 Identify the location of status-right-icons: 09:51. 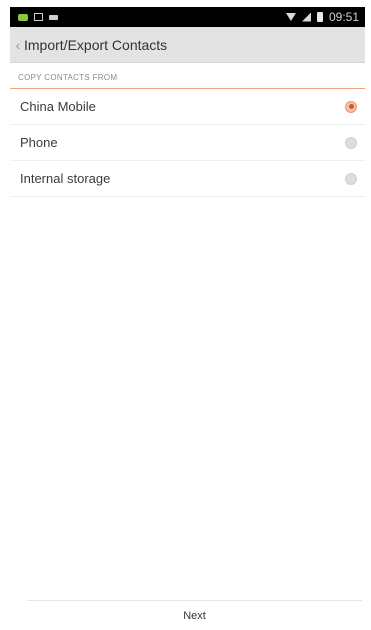
(322, 17).